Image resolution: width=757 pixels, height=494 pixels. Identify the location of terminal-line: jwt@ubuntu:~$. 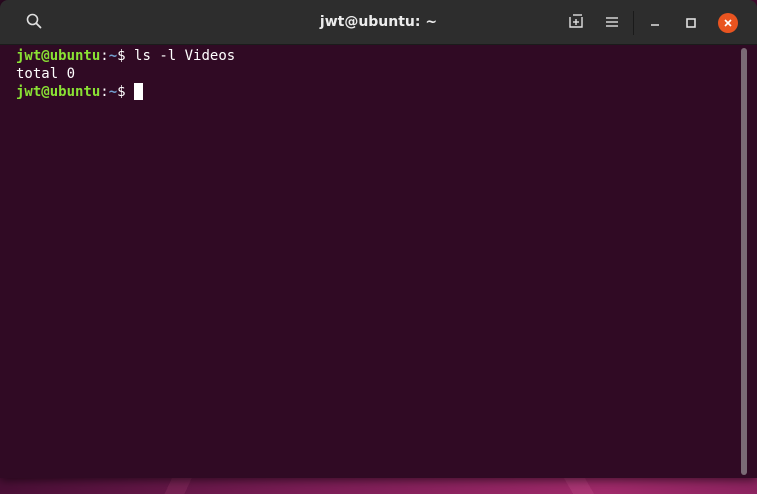
(386, 92).